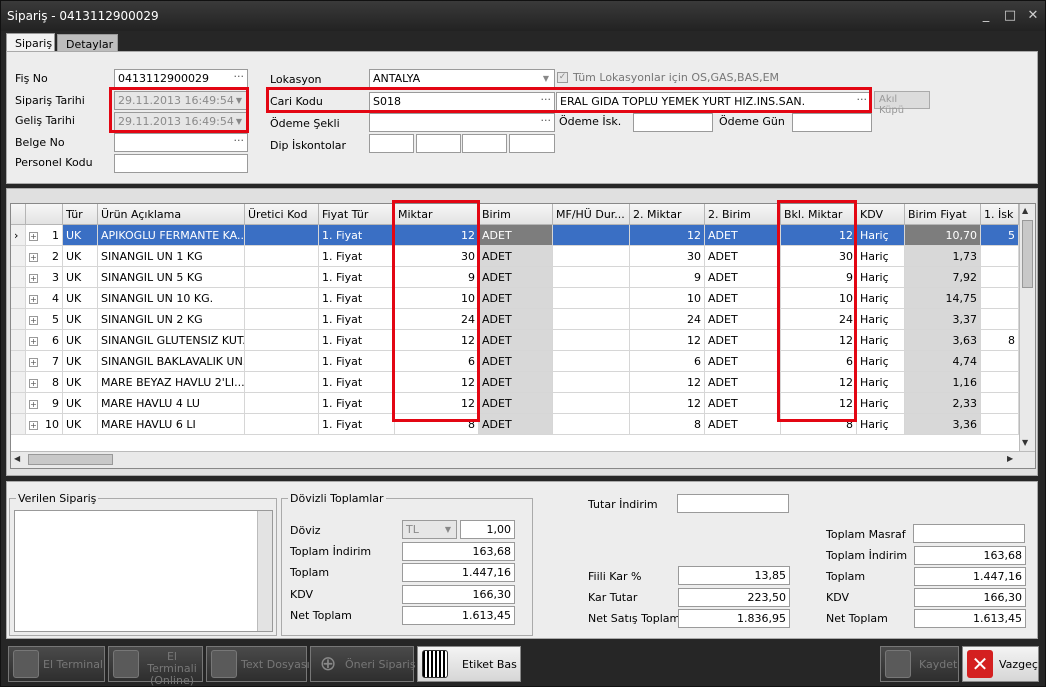 This screenshot has height=687, width=1046. Describe the element at coordinates (17, 458) in the screenshot. I see `scroll-left-icon: ◀` at that location.